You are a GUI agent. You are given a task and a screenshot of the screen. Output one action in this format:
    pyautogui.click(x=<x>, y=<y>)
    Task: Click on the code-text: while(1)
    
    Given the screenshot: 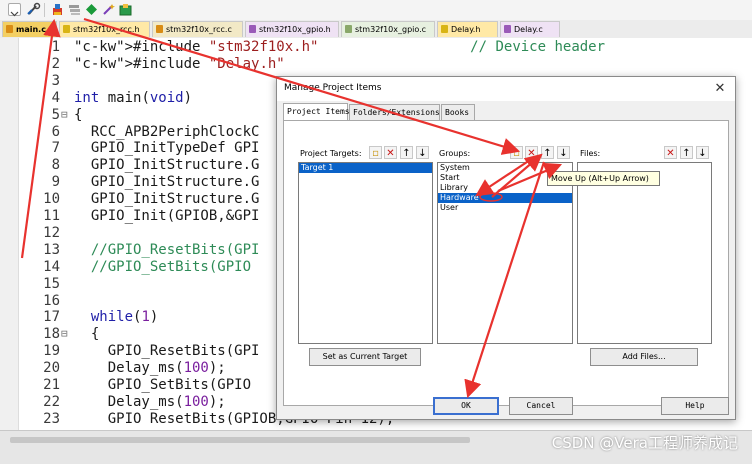 What is the action you would take?
    pyautogui.click(x=124, y=317)
    